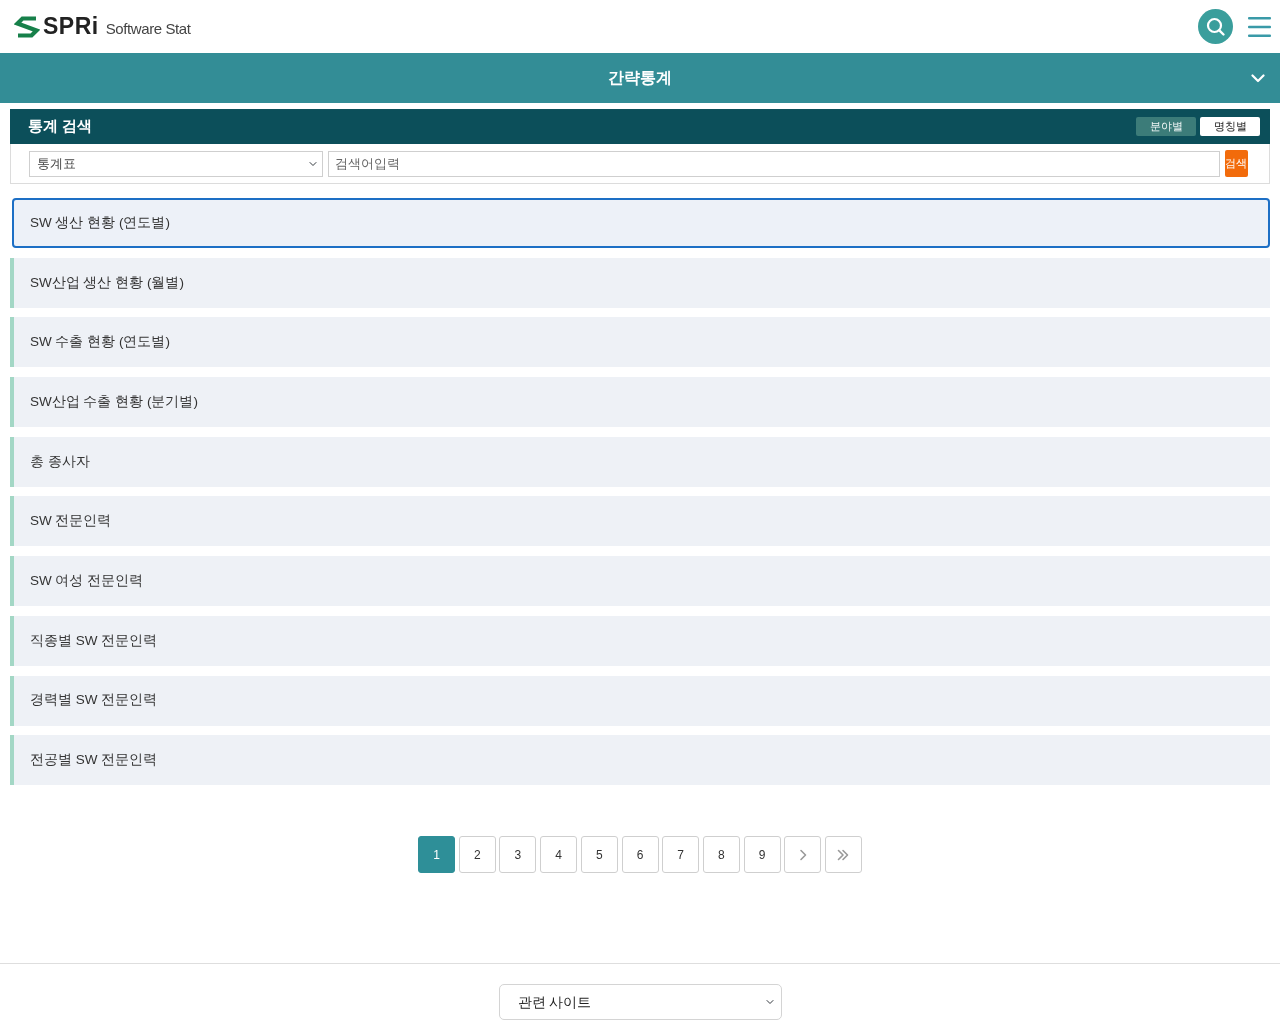  Describe the element at coordinates (27, 26) in the screenshot. I see `logo-icon` at that location.